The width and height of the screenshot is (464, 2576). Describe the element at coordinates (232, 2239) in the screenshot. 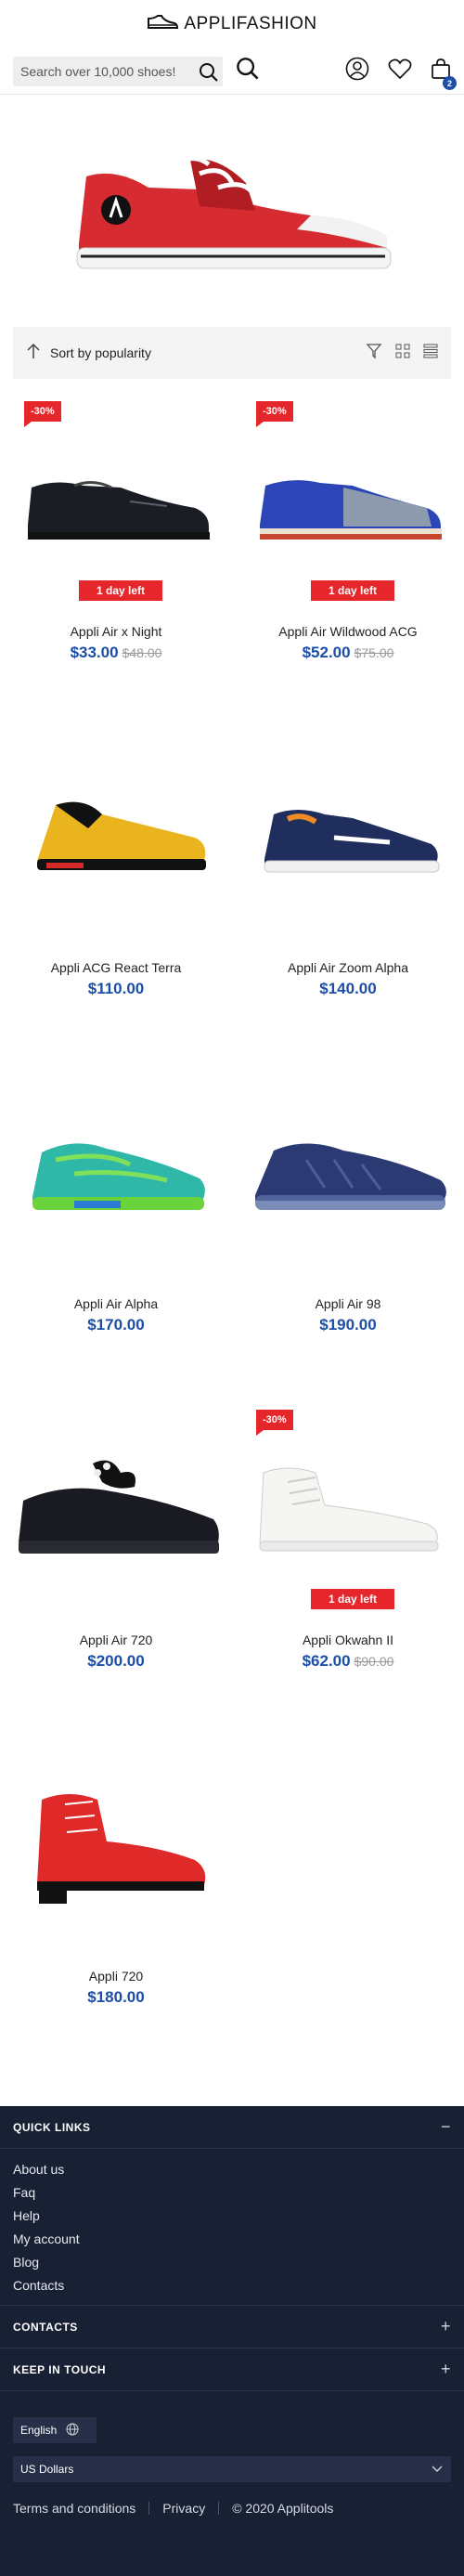

I see `footer-link-account: My account` at that location.